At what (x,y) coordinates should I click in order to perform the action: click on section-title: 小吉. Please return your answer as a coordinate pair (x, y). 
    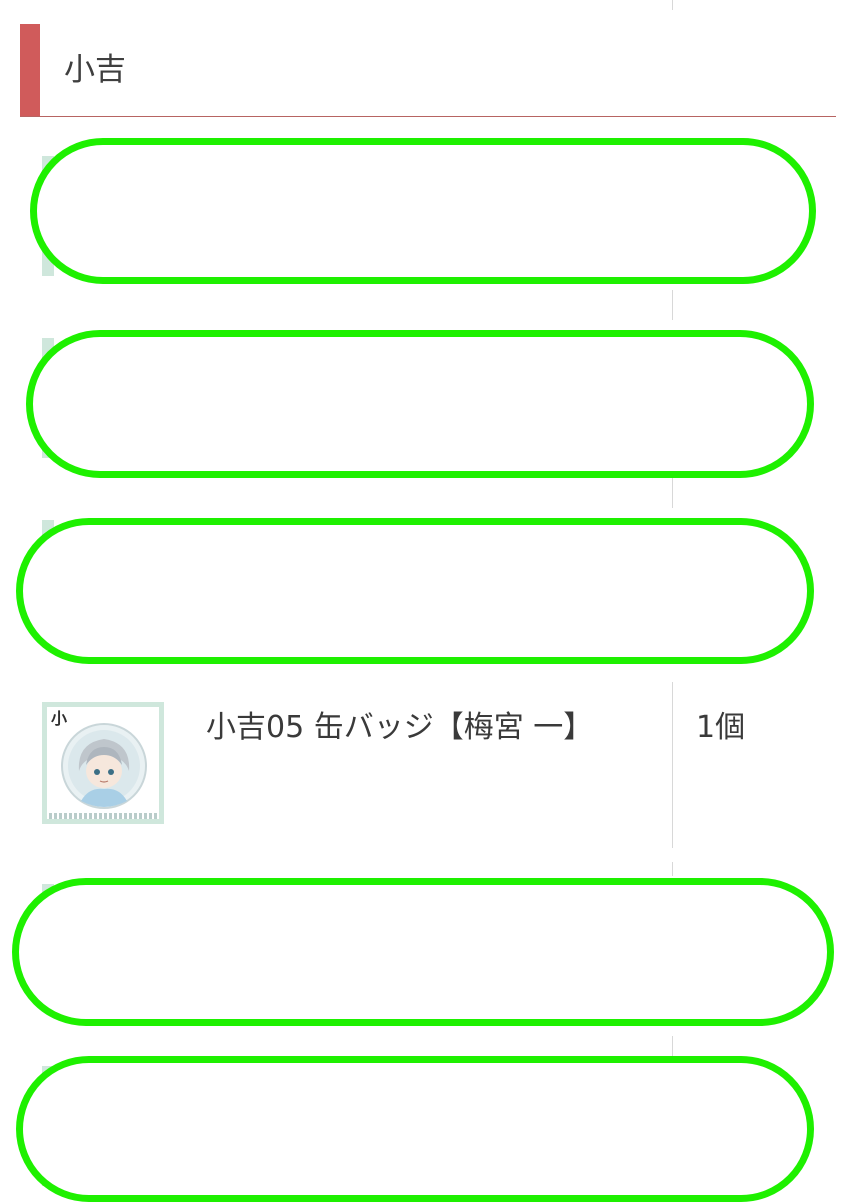
    Looking at the image, I should click on (95, 70).